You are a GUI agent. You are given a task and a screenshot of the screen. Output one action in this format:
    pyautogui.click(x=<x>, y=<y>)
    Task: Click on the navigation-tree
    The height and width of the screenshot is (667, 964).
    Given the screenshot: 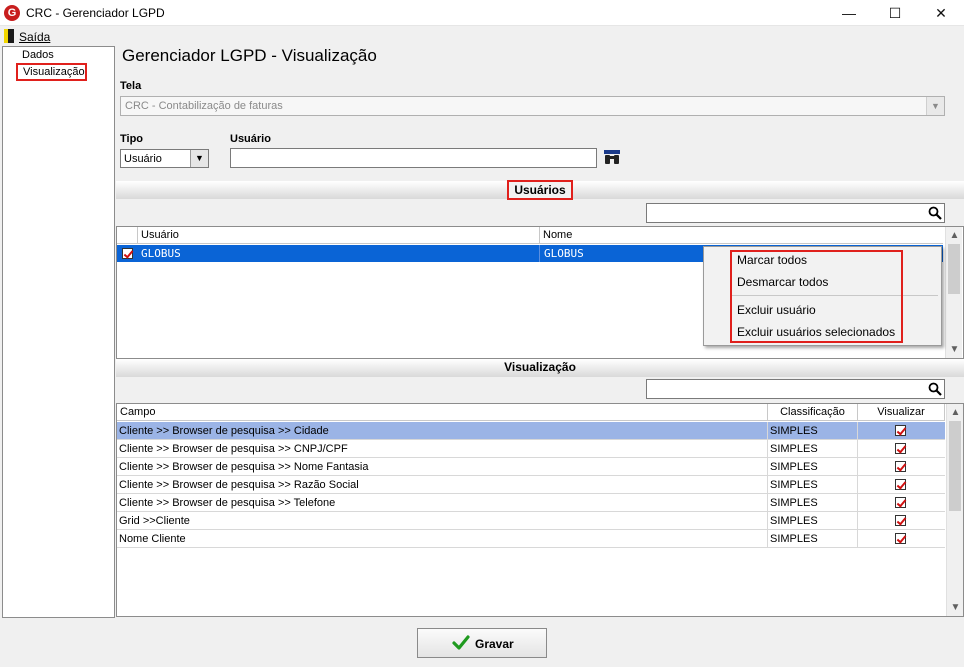 What is the action you would take?
    pyautogui.click(x=58, y=332)
    